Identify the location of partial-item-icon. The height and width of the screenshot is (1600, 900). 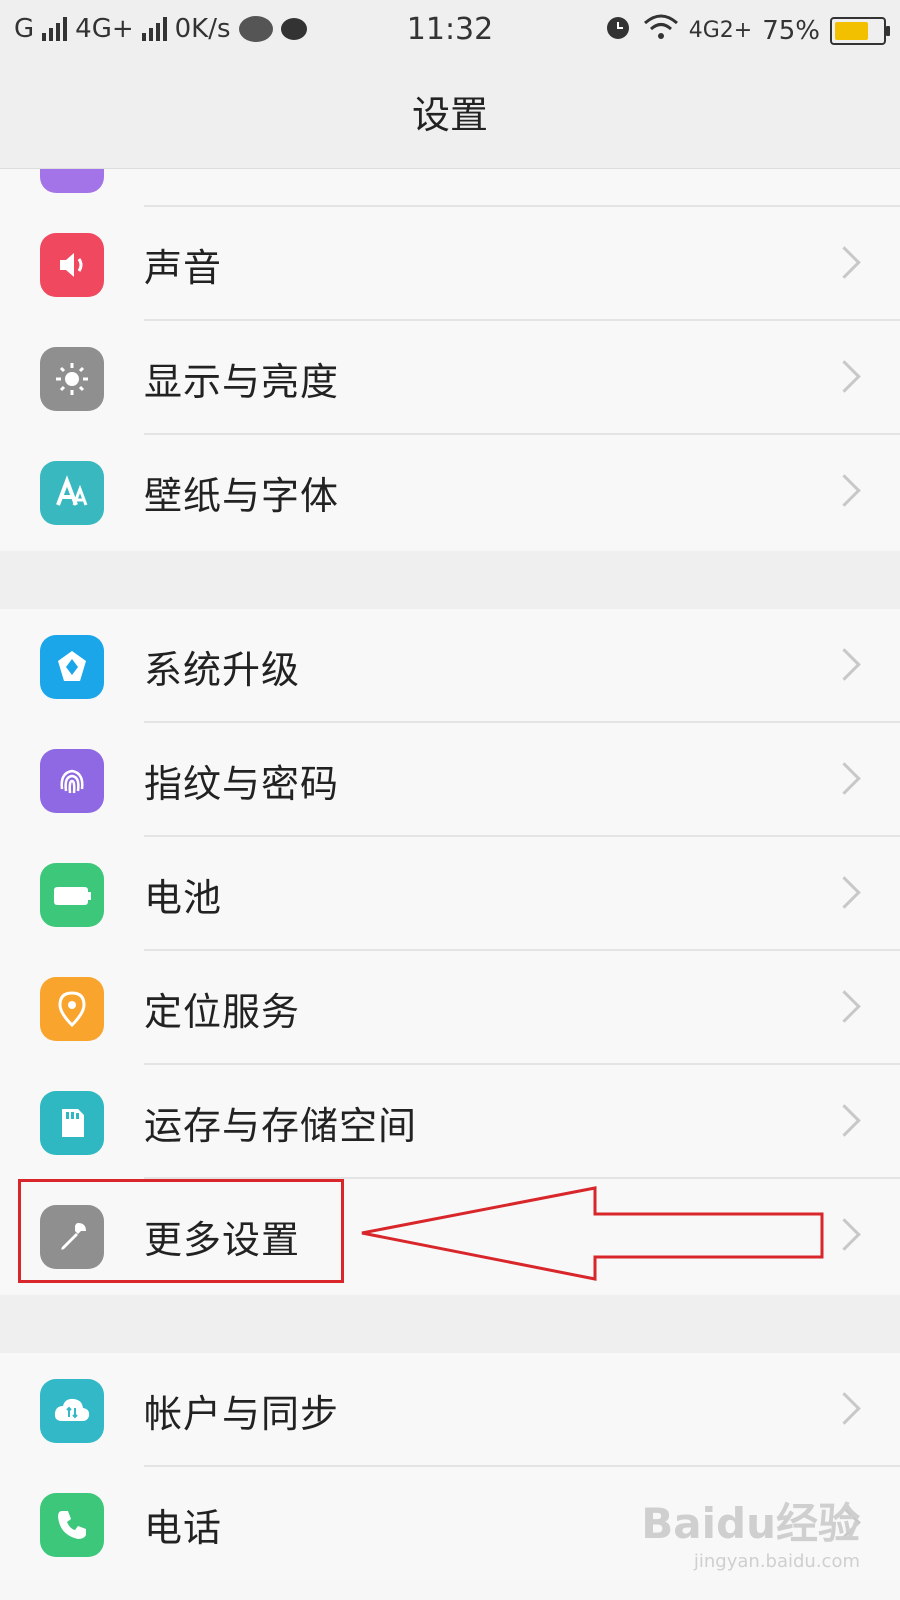
(72, 181).